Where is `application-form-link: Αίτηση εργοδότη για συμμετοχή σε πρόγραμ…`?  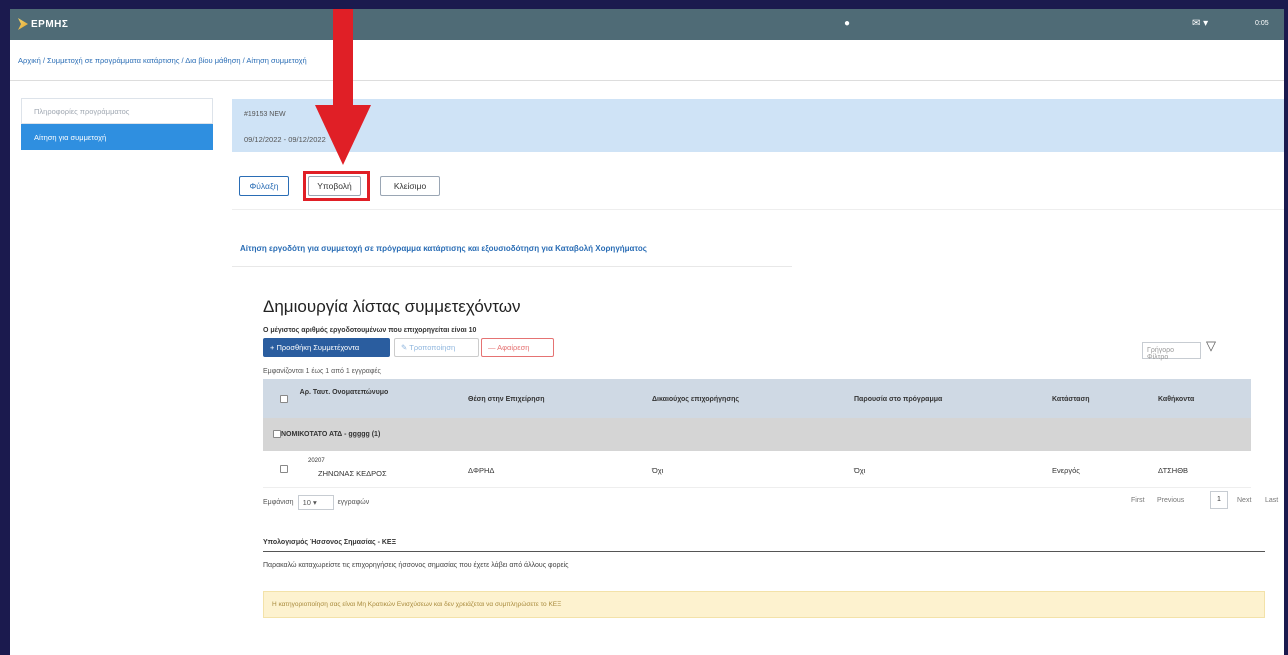
application-form-link: Αίτηση εργοδότη για συμμετοχή σε πρόγραμ… is located at coordinates (443, 248).